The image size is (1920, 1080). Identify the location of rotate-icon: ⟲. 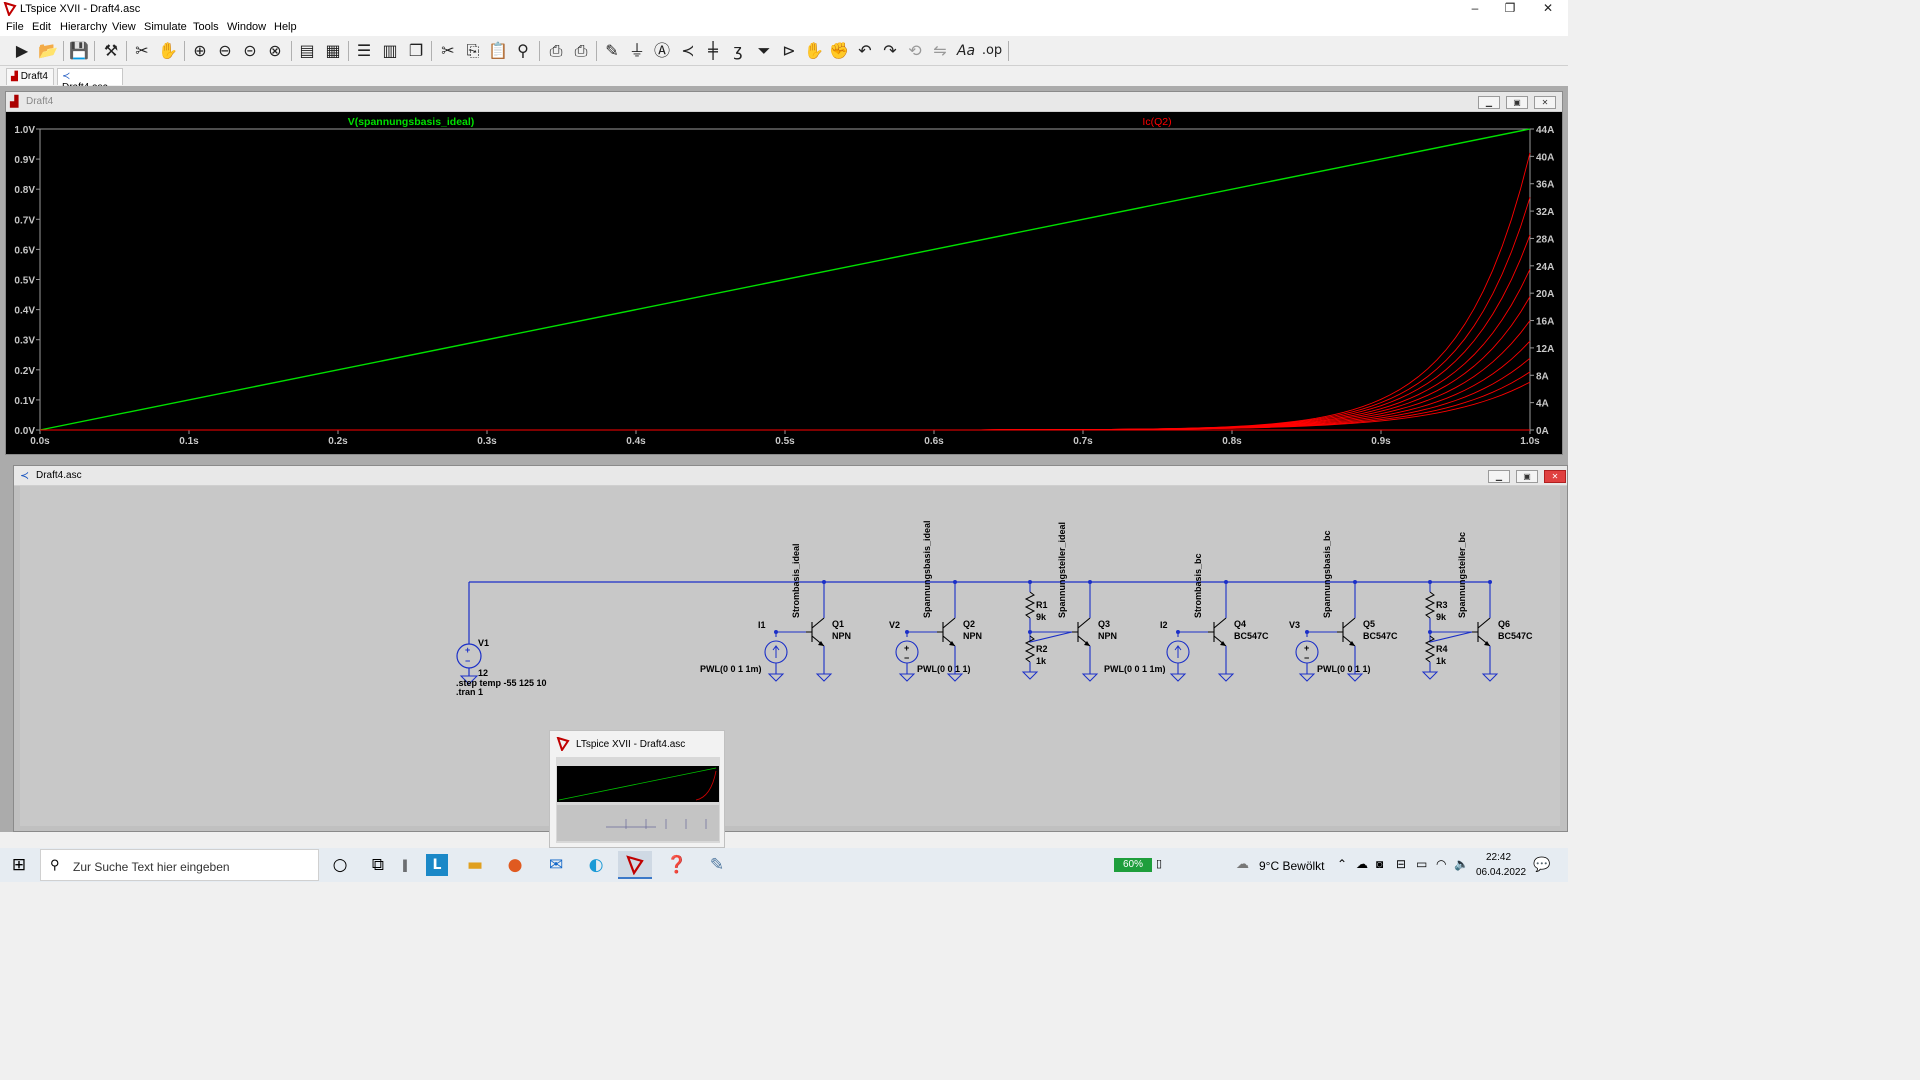
(915, 51).